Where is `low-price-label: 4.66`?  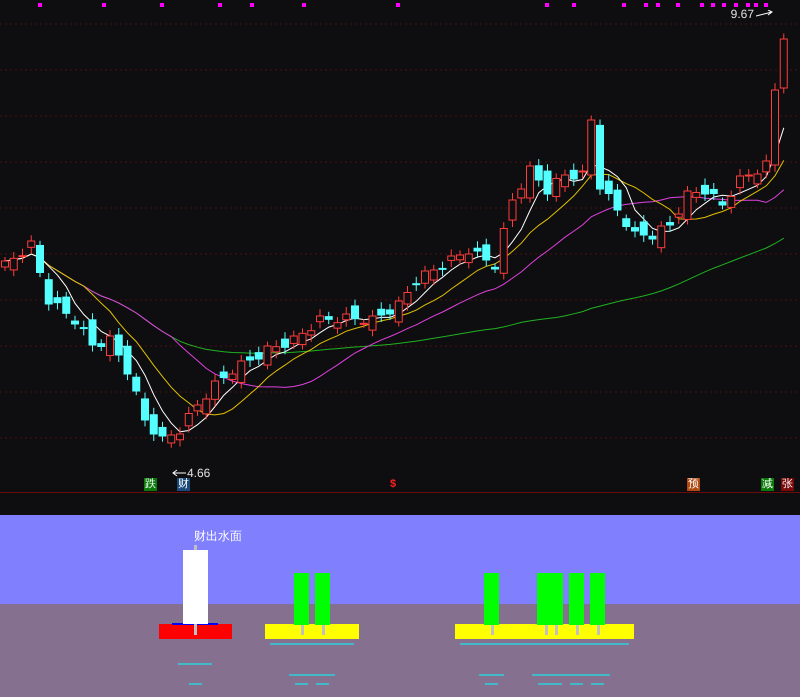
low-price-label: 4.66 is located at coordinates (198, 472).